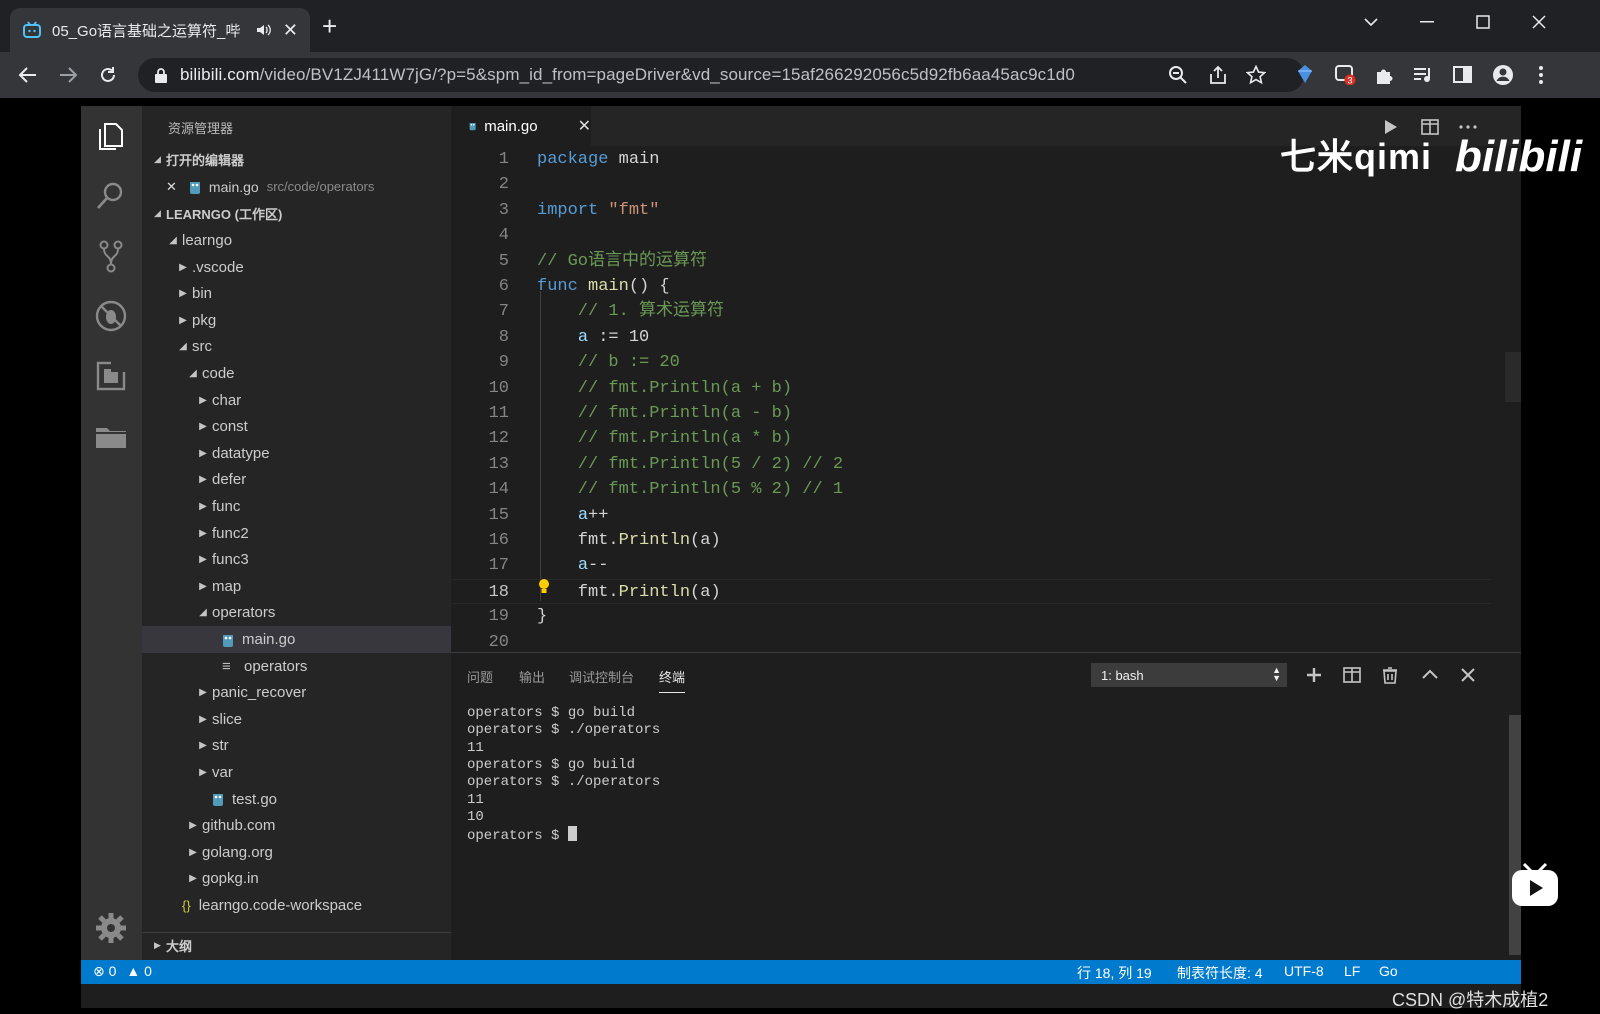 The image size is (1600, 1014). Describe the element at coordinates (296, 745) in the screenshot. I see `tree-item: ▶ str` at that location.